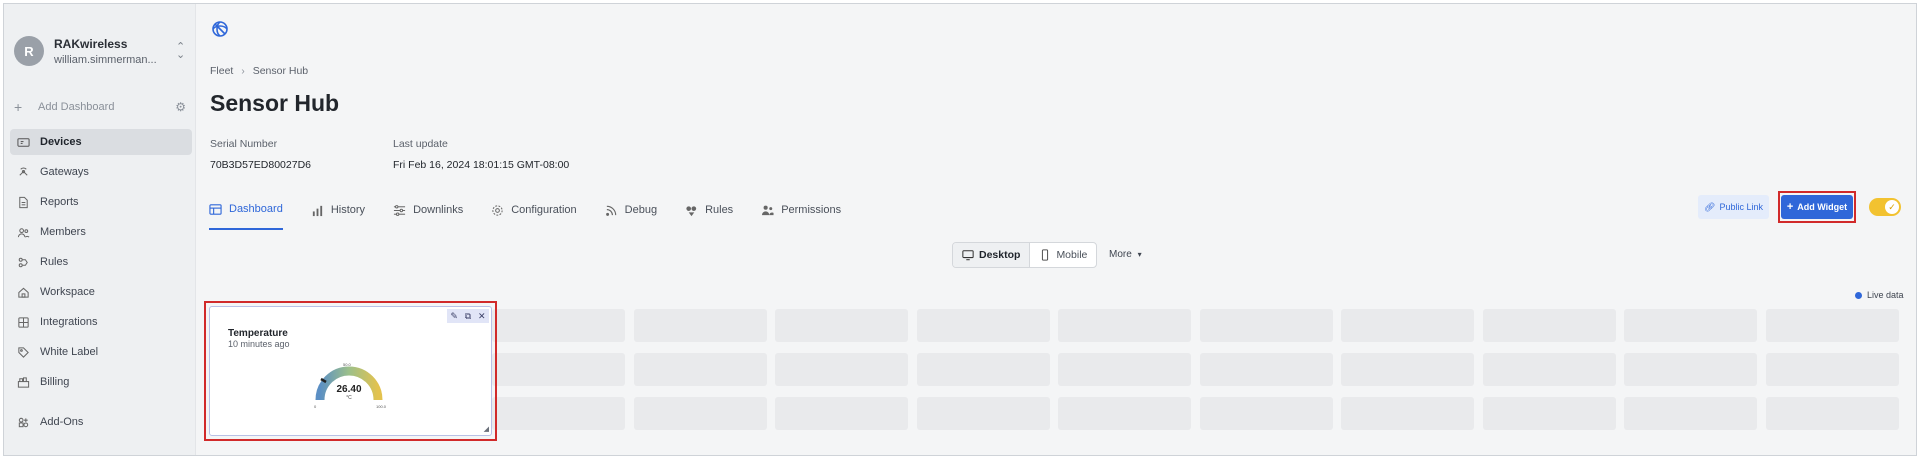 The width and height of the screenshot is (1920, 461). I want to click on tab-history: History, so click(338, 210).